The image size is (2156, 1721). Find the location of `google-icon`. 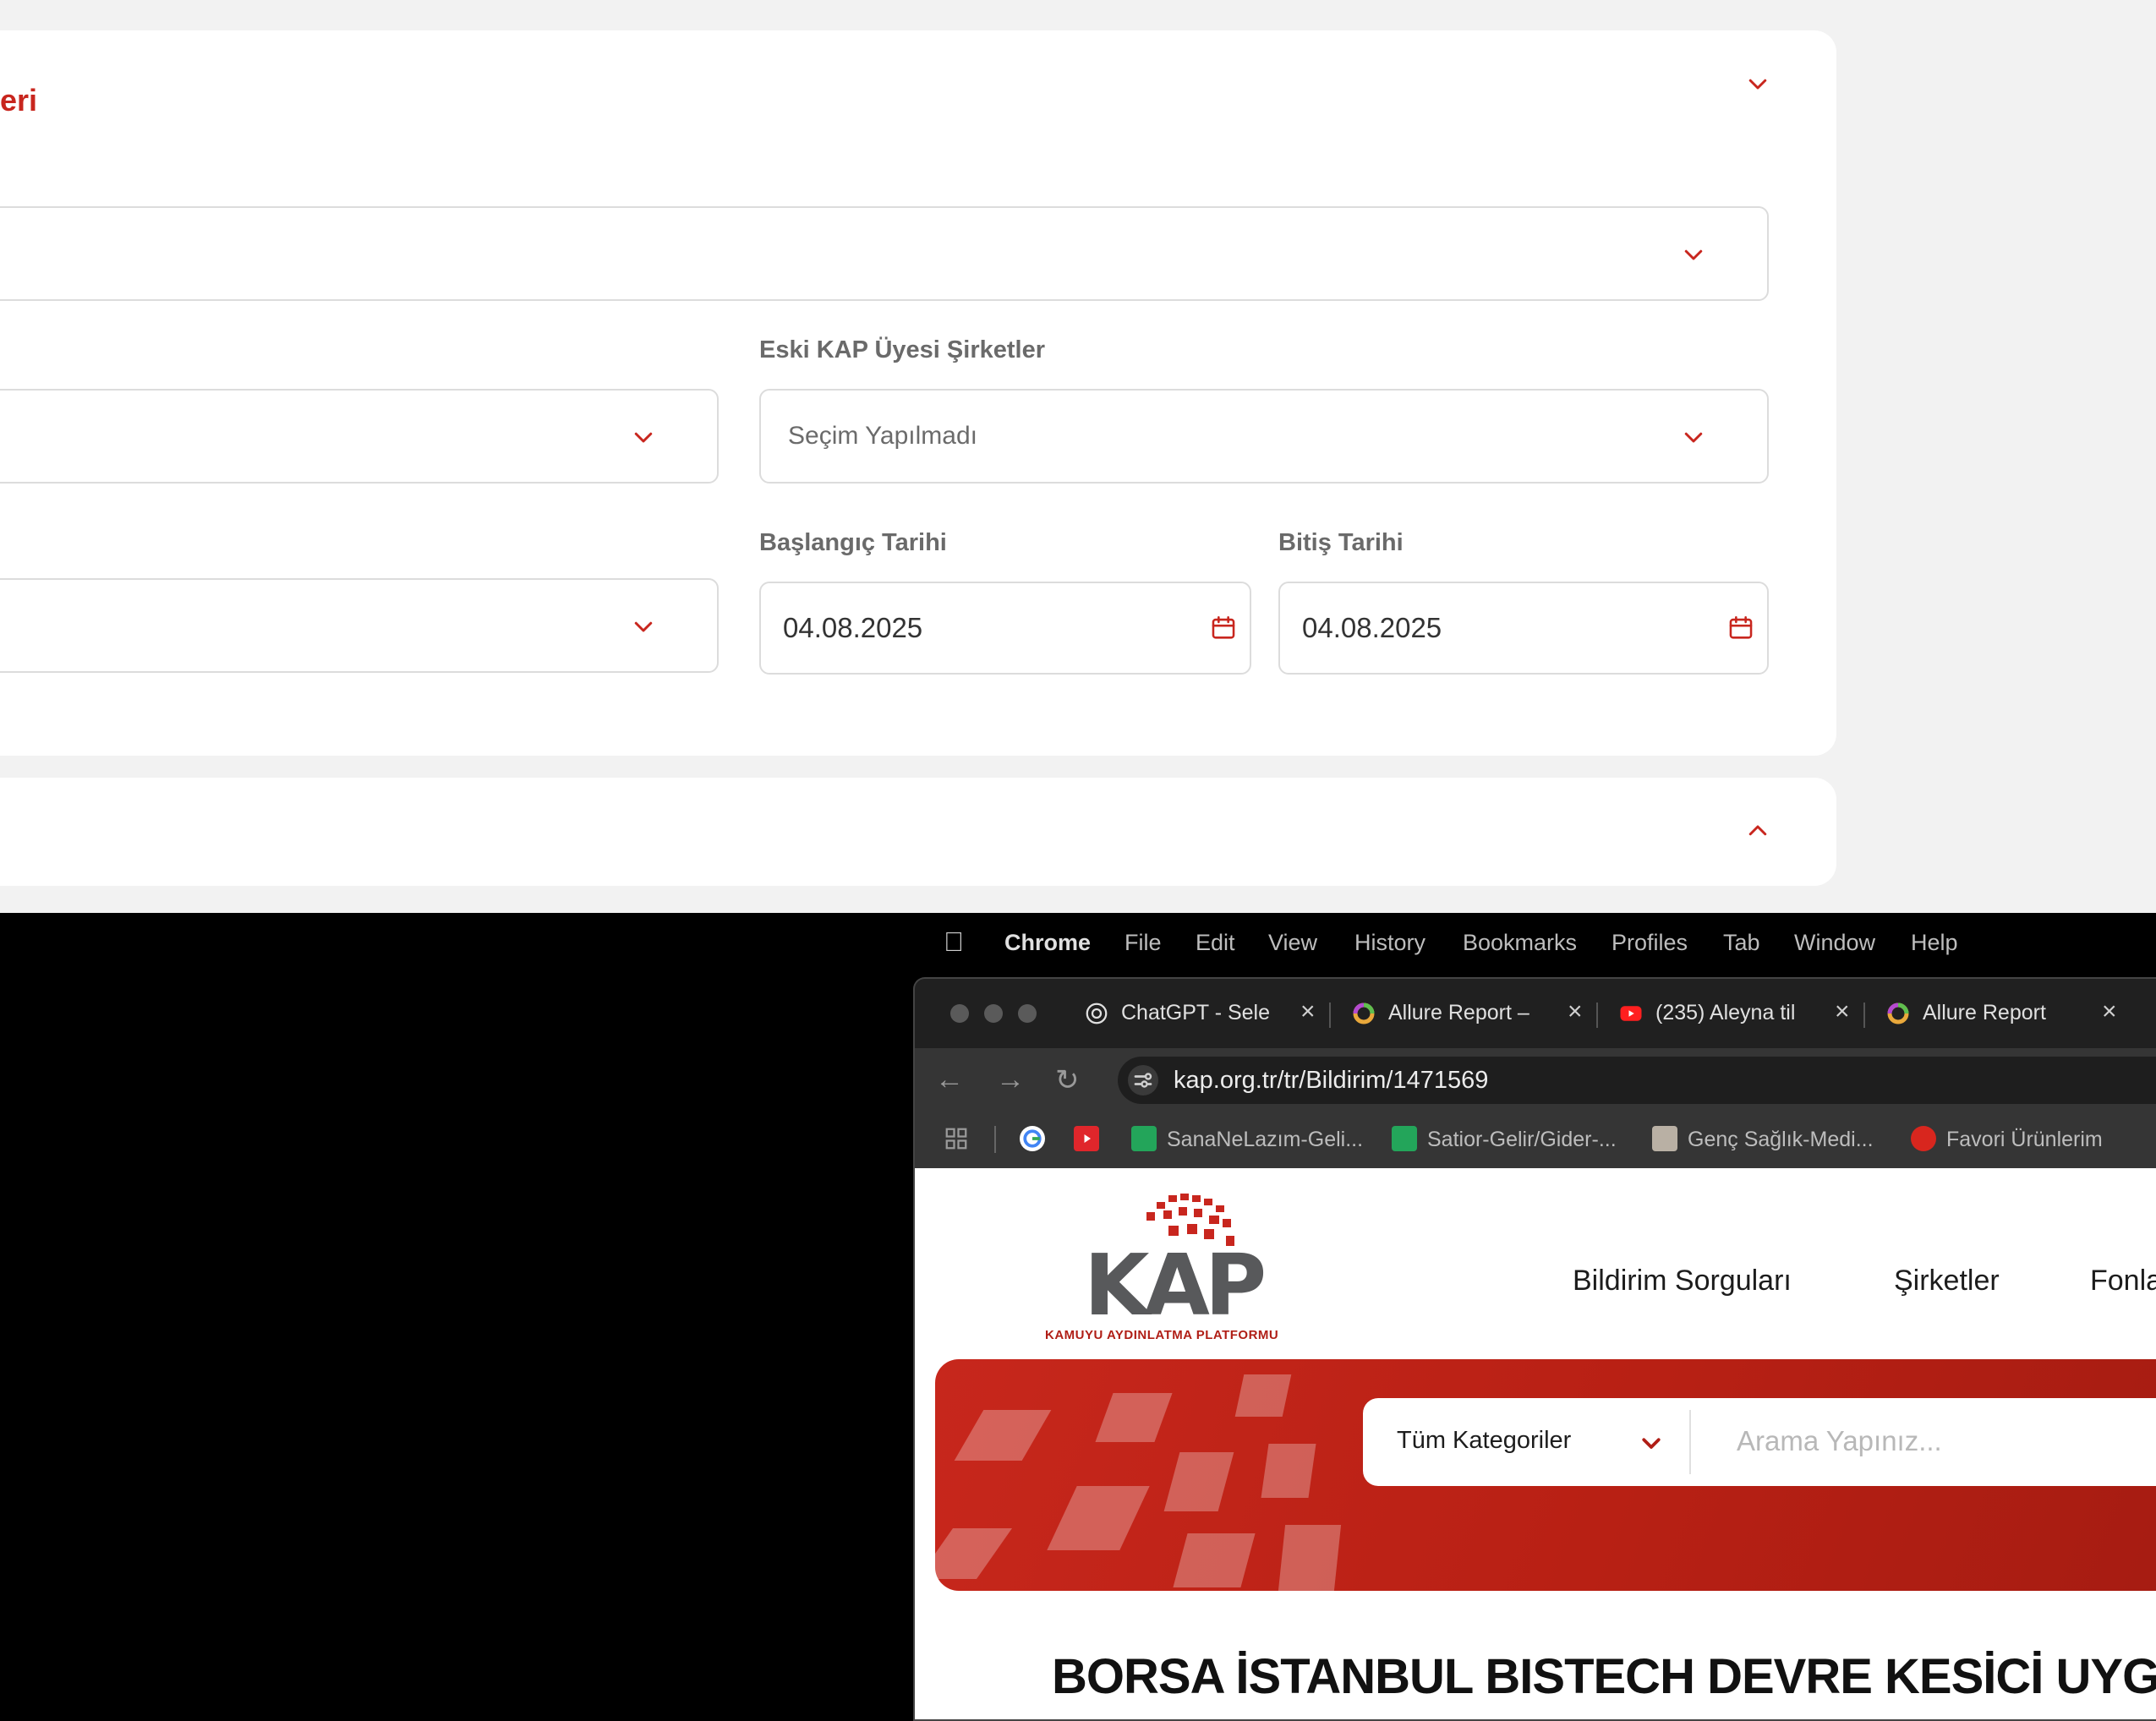

google-icon is located at coordinates (1032, 1138).